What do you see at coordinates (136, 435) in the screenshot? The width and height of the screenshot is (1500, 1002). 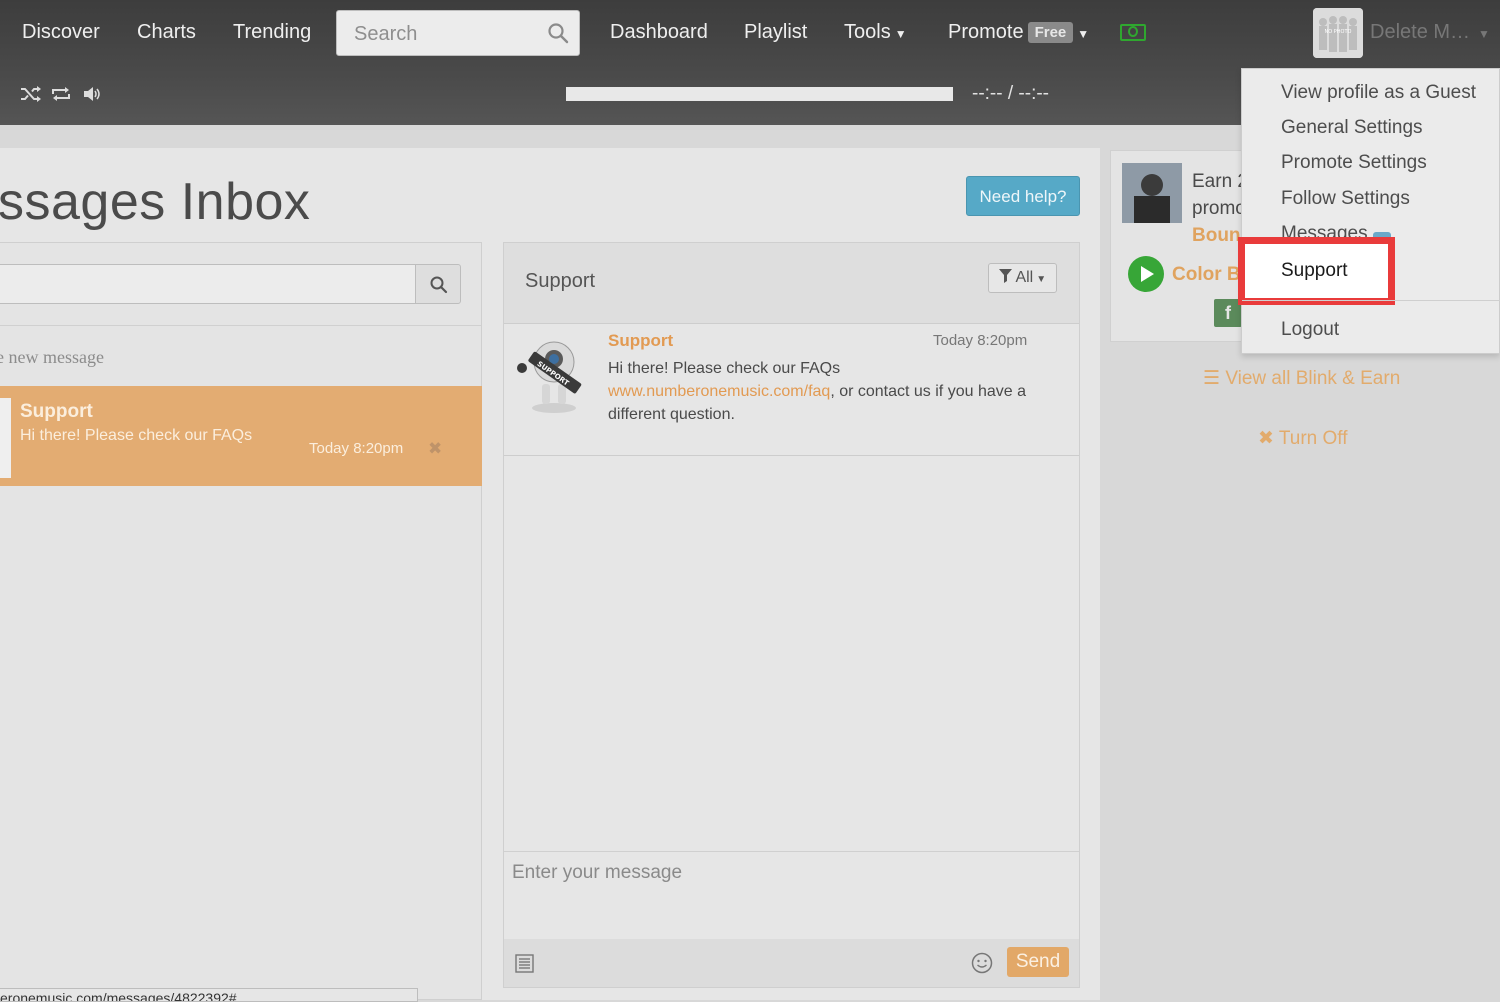 I see `list-item-preview: Hi there! Please check our FAQs` at bounding box center [136, 435].